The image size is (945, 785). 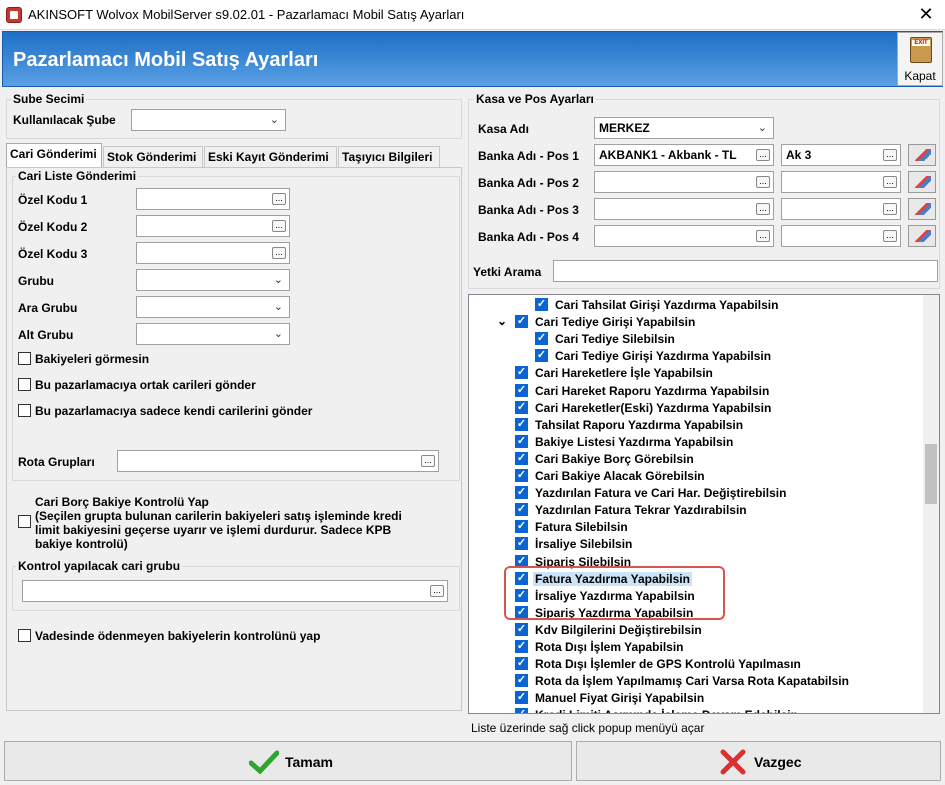 I want to click on kasa-adi-select: MERKEZ ⌄, so click(x=684, y=128).